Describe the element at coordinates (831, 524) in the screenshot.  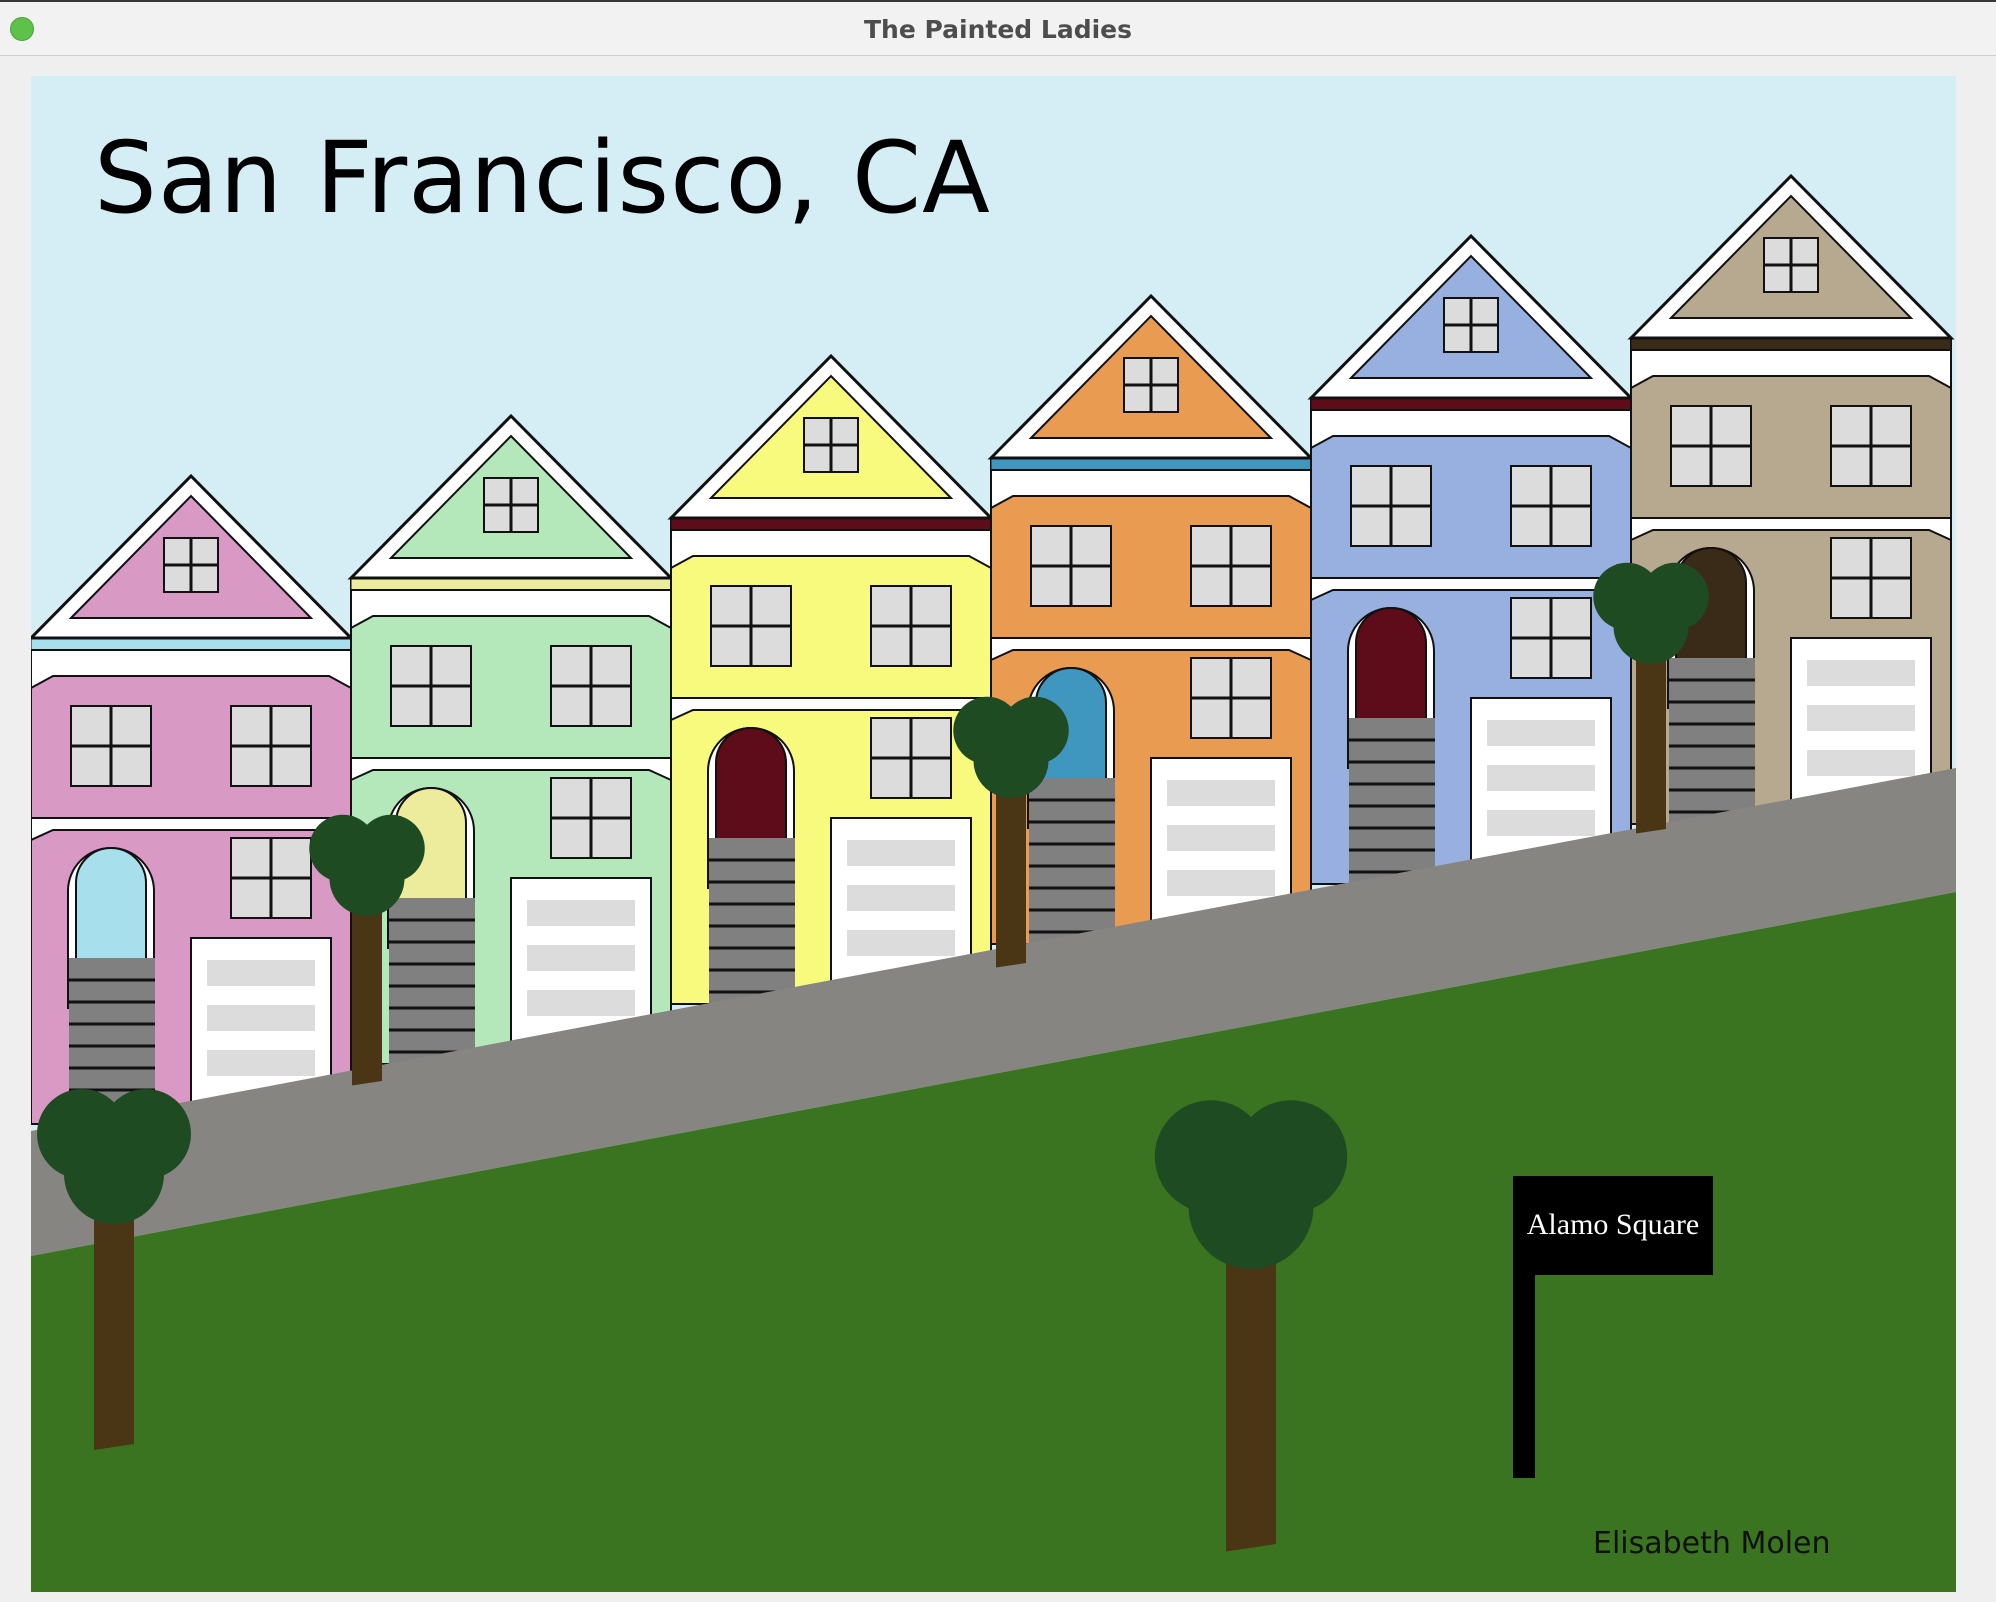
I see `yellow-house-cornice` at that location.